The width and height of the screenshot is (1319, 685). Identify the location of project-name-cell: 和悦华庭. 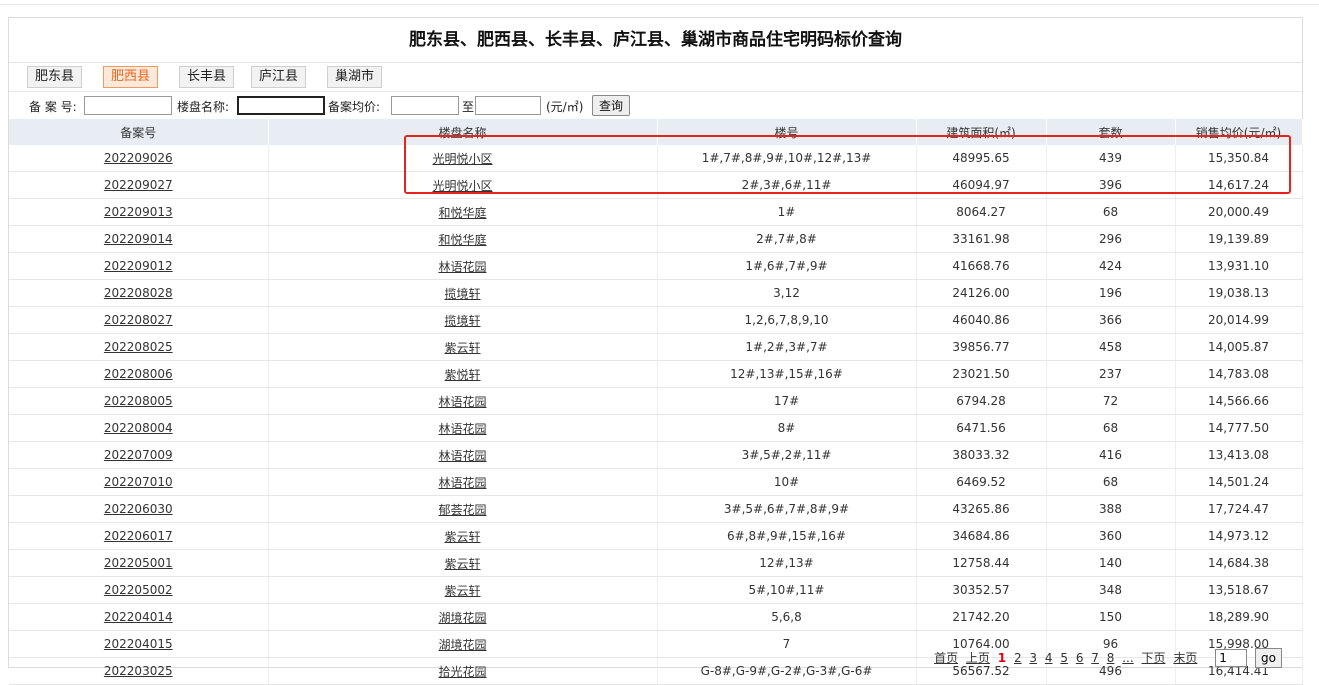
(463, 239).